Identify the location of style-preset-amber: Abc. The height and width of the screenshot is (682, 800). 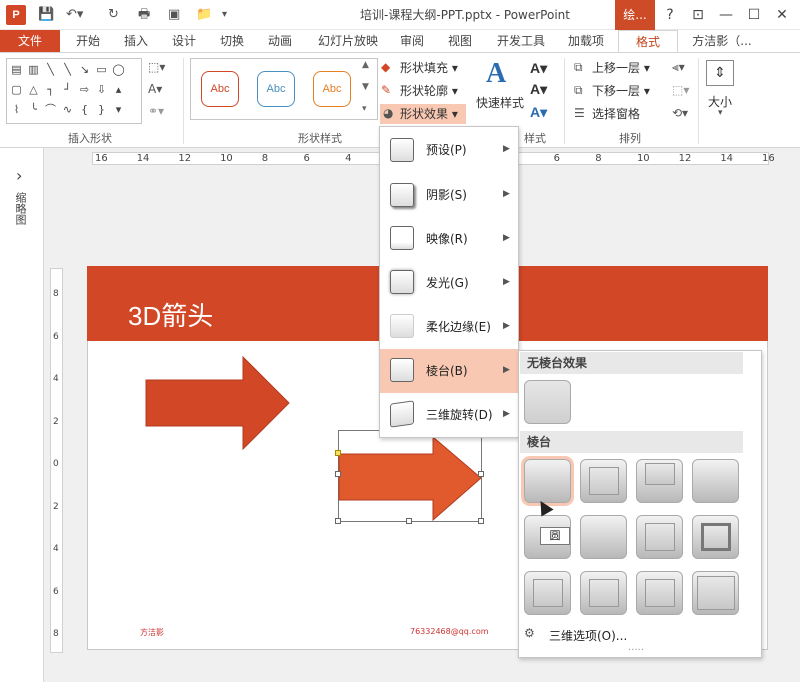
(332, 89).